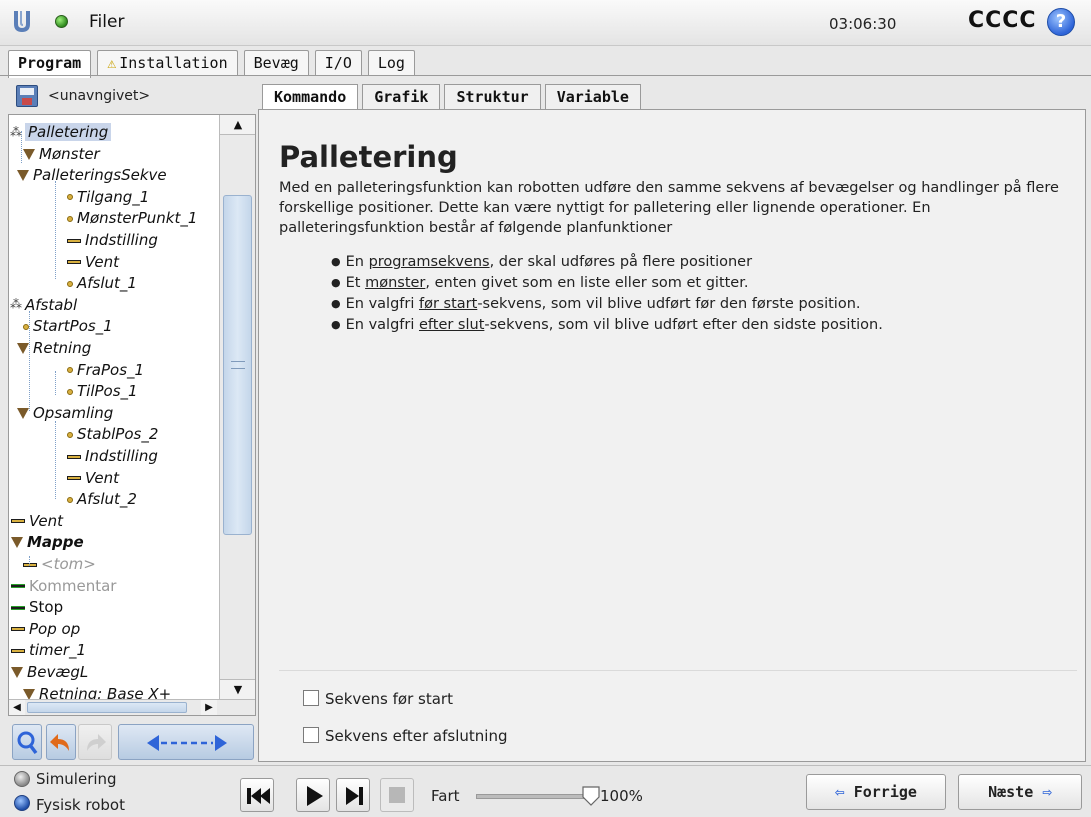 Image resolution: width=1091 pixels, height=817 pixels. I want to click on pattern-link: mønster, so click(395, 283).